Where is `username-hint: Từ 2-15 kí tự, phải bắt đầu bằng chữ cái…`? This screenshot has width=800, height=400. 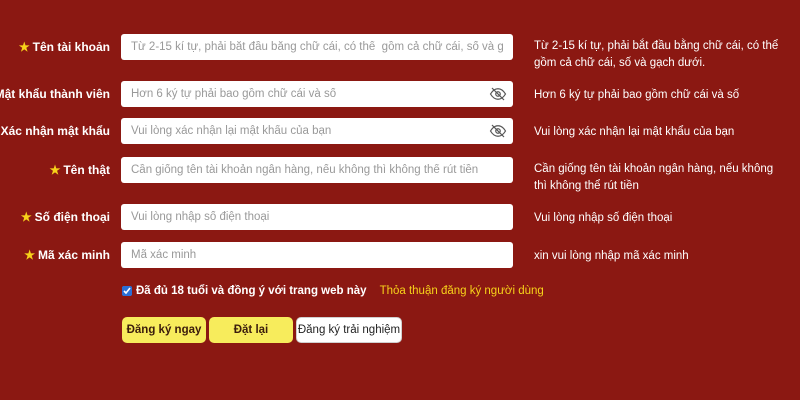
username-hint: Từ 2-15 kí tự, phải bắt đầu bằng chữ cái… is located at coordinates (656, 54).